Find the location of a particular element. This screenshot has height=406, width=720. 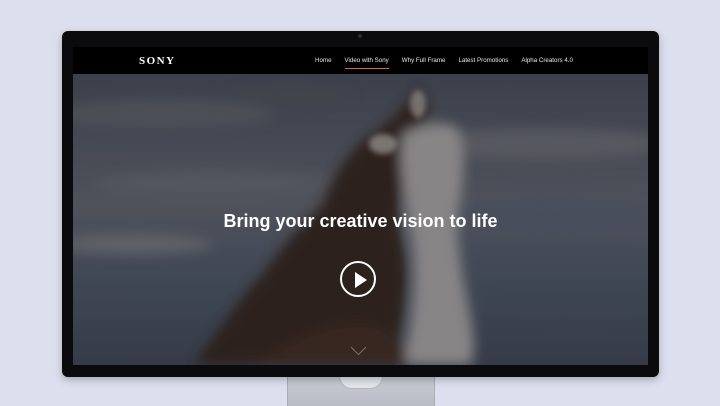

play-video-button is located at coordinates (358, 279).